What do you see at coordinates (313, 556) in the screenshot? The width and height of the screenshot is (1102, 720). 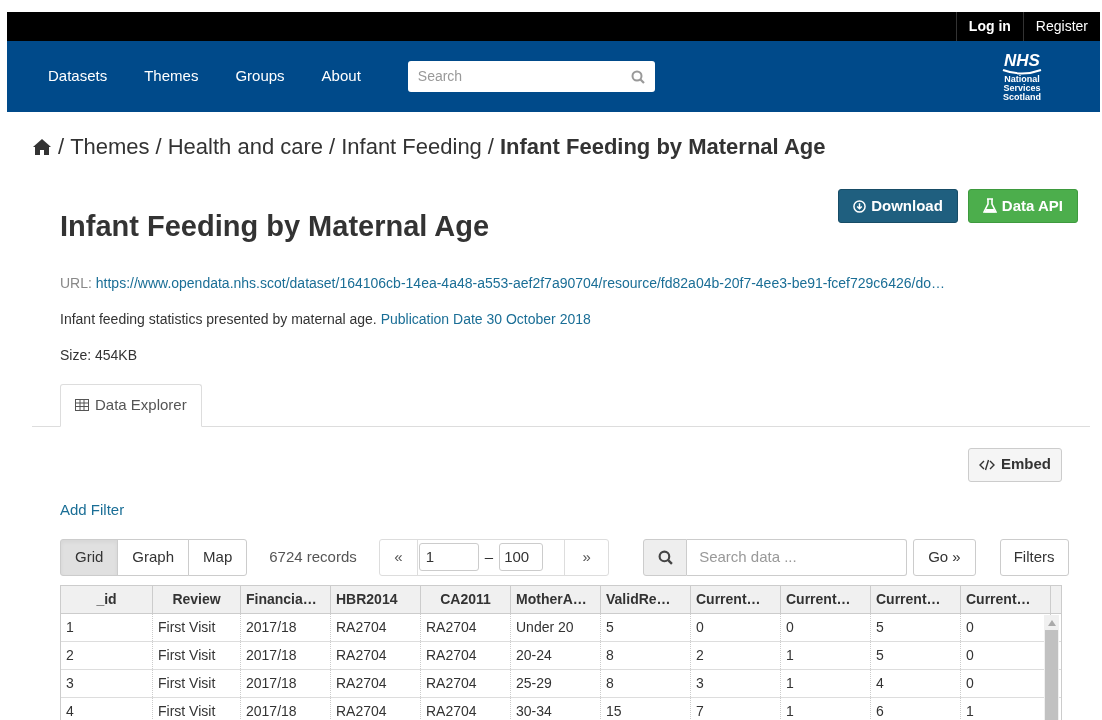 I see `record-count: 6724 records` at bounding box center [313, 556].